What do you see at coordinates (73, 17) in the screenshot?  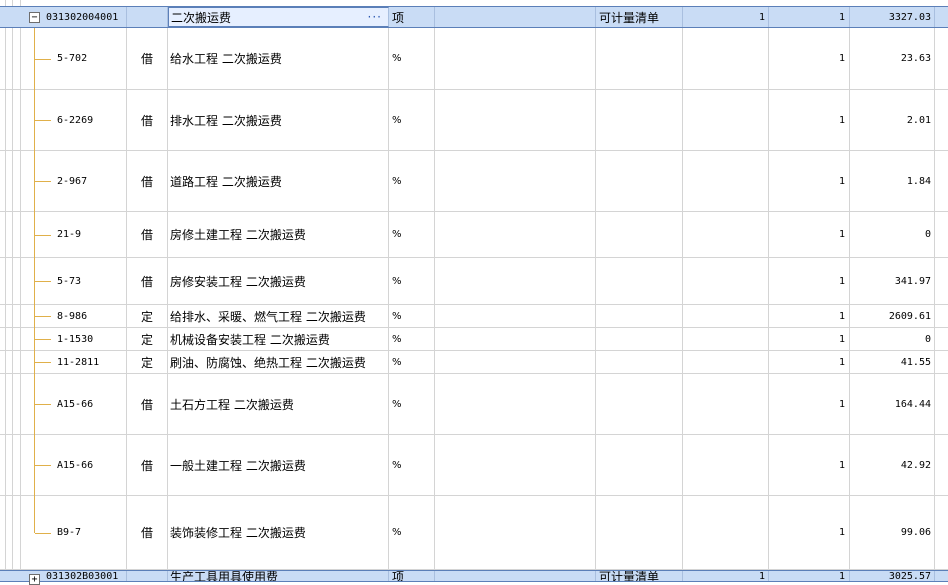 I see `item-code-cell: 031302004001` at bounding box center [73, 17].